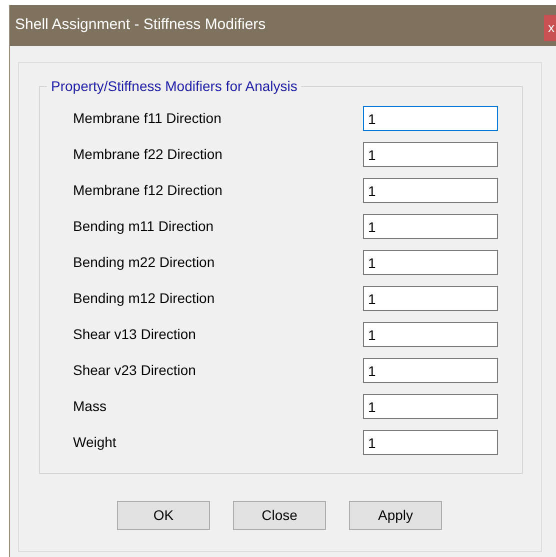  What do you see at coordinates (147, 118) in the screenshot?
I see `field-label: Membrane f11 Direction` at bounding box center [147, 118].